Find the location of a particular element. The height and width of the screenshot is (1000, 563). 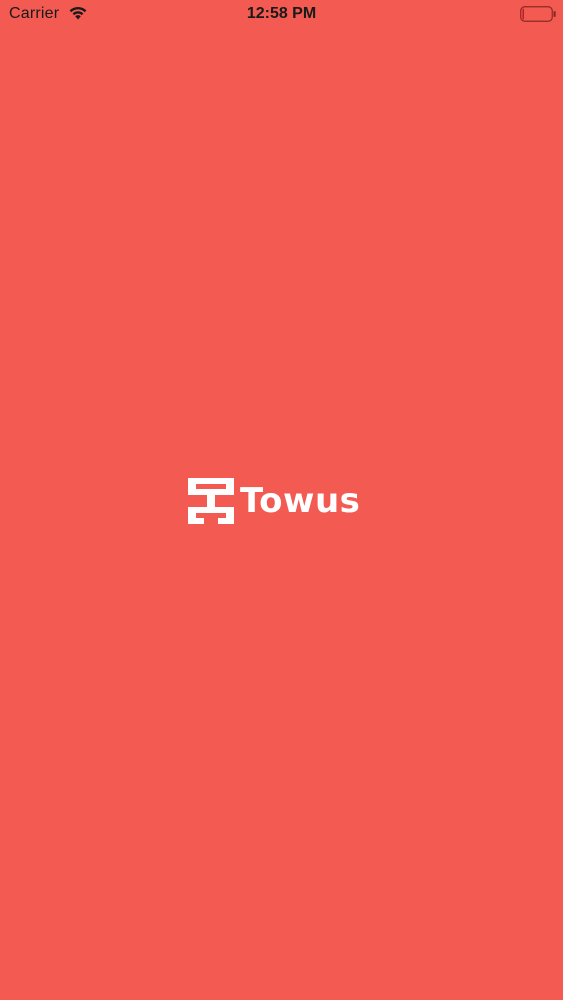

brand-name: Towus is located at coordinates (300, 501).